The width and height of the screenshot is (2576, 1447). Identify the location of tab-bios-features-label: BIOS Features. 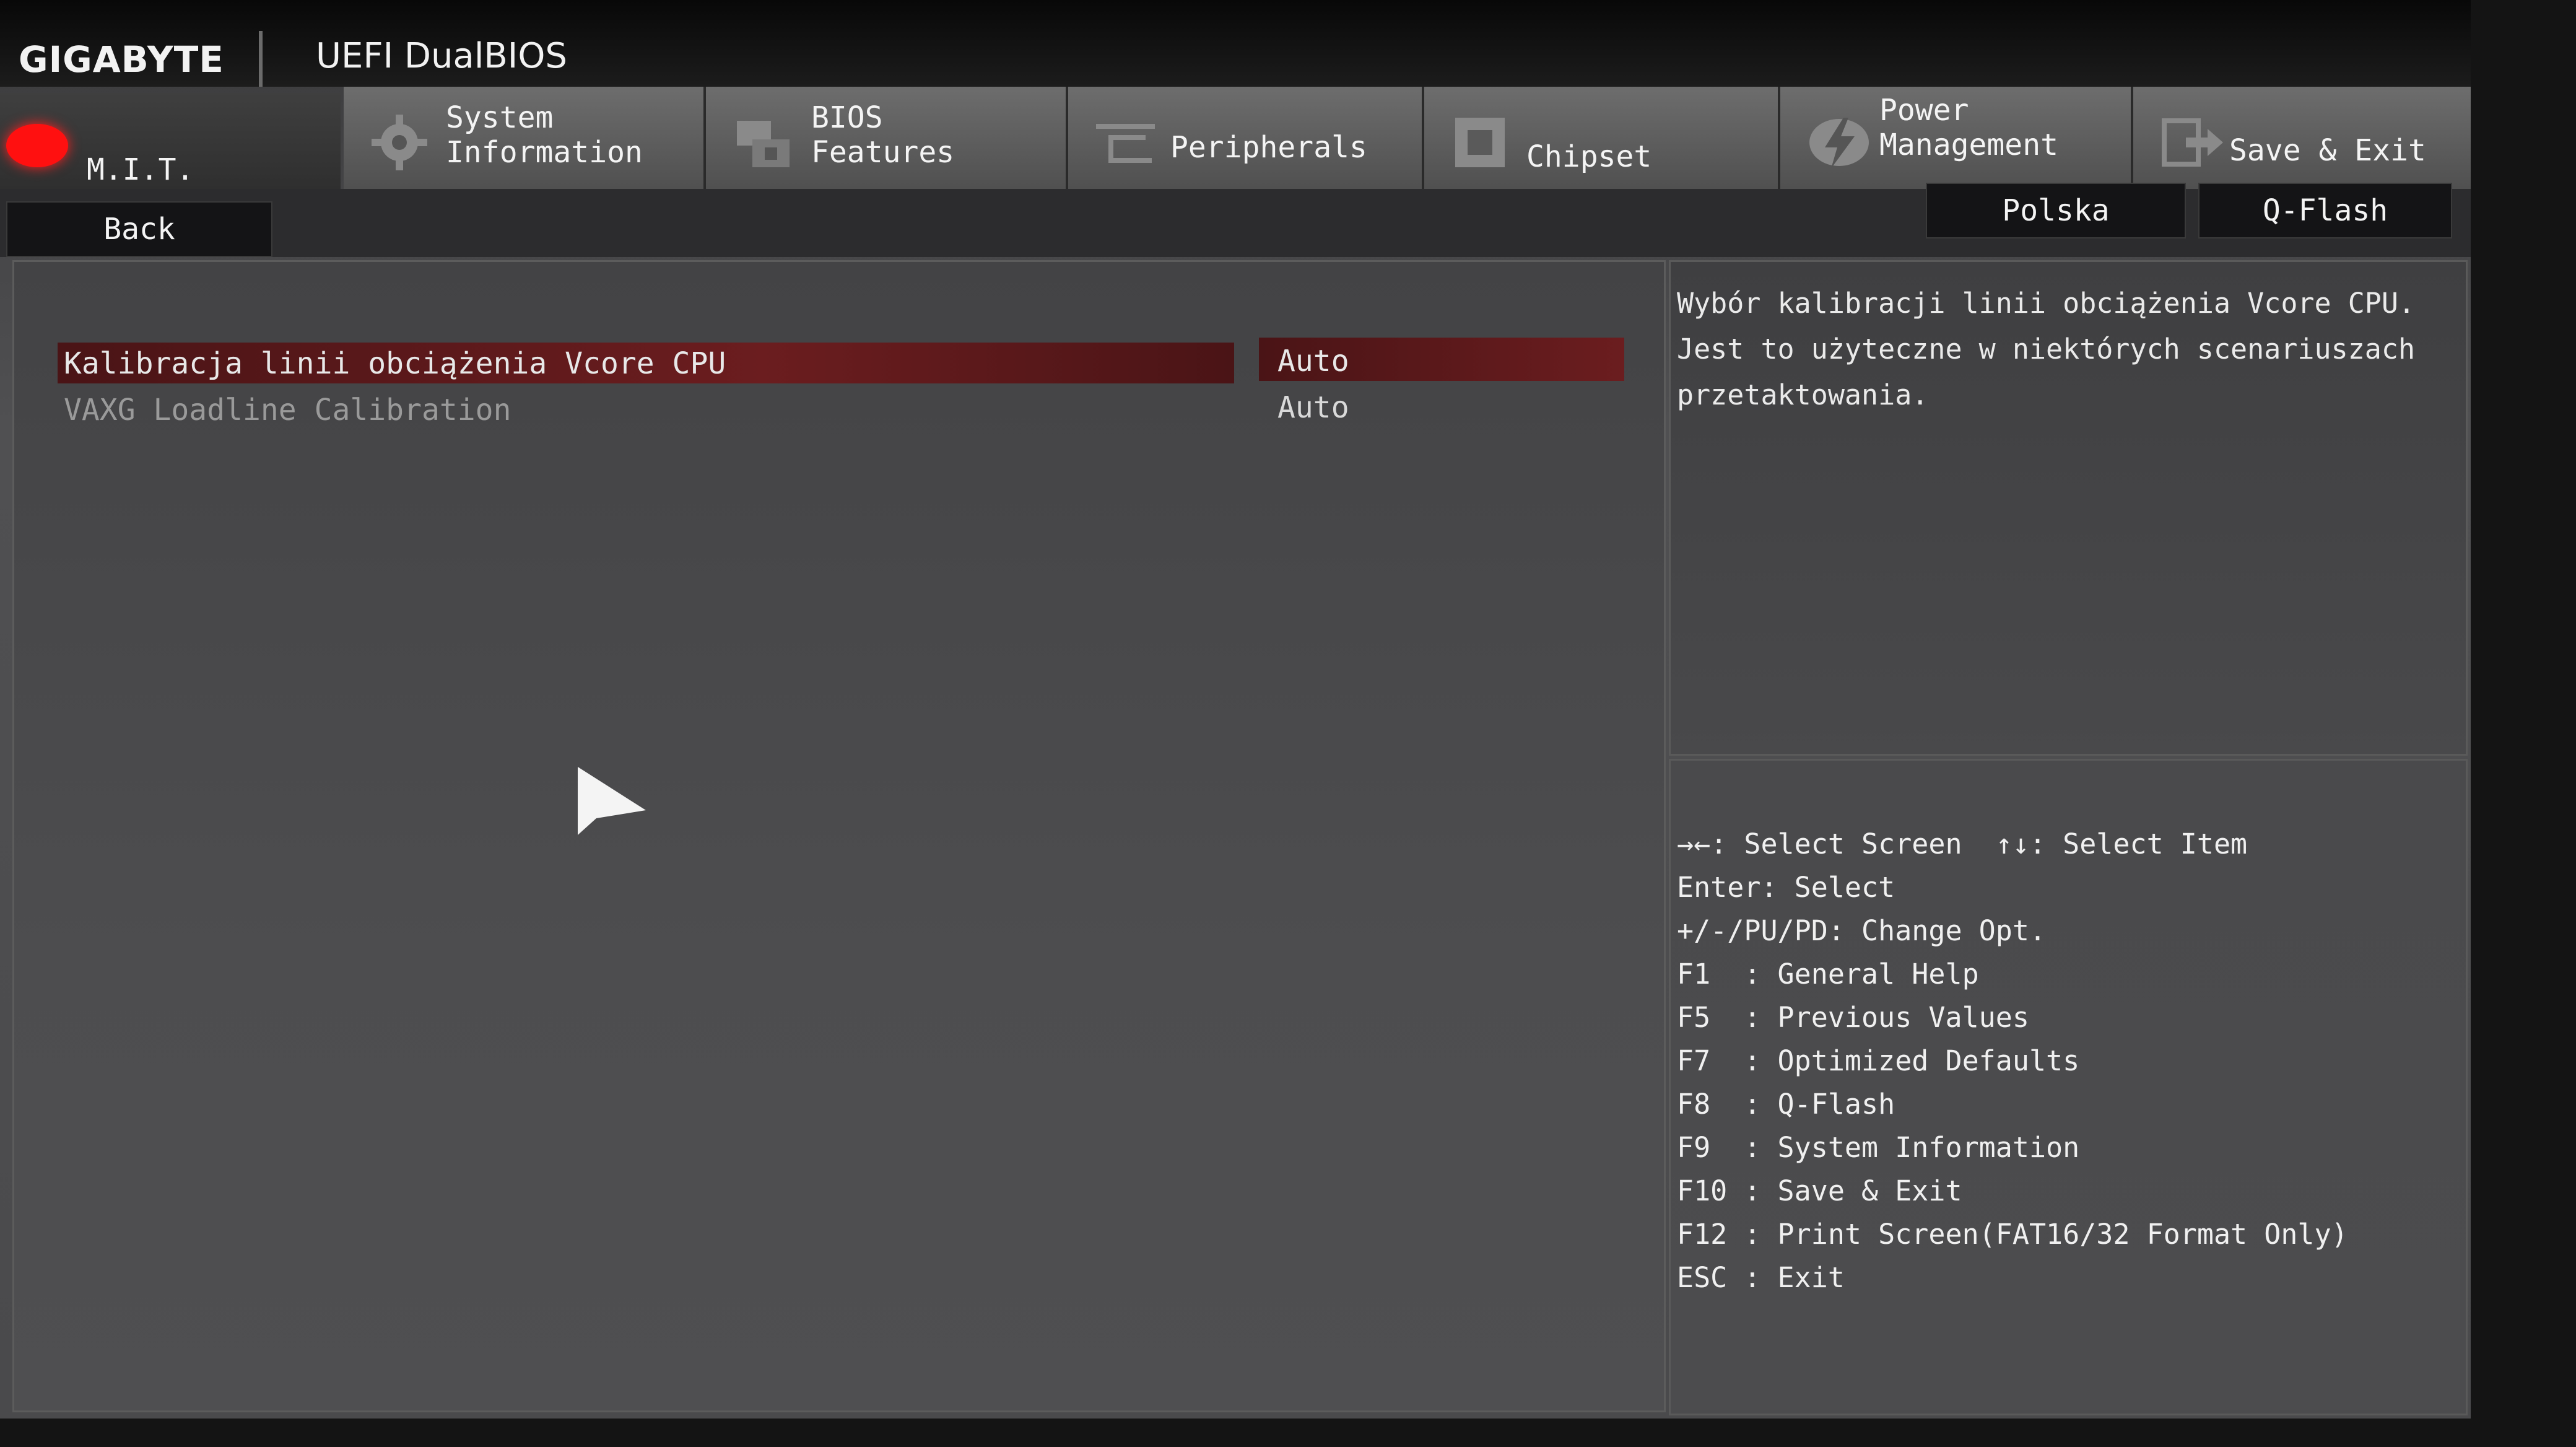
(883, 135).